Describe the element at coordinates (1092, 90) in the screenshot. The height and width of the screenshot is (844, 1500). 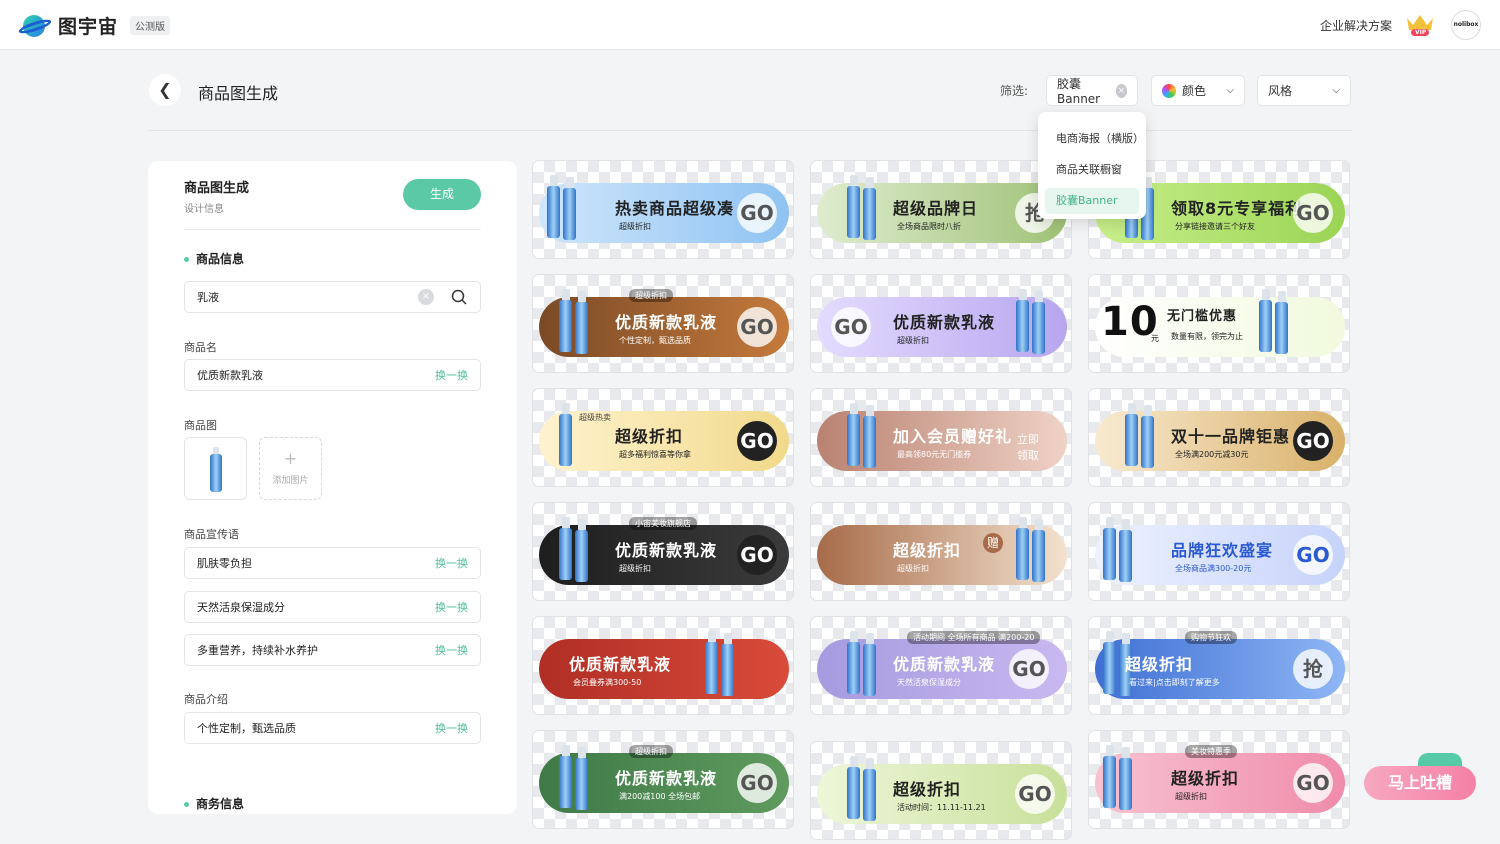
I see `type-filter: 胶囊Banner ×` at that location.